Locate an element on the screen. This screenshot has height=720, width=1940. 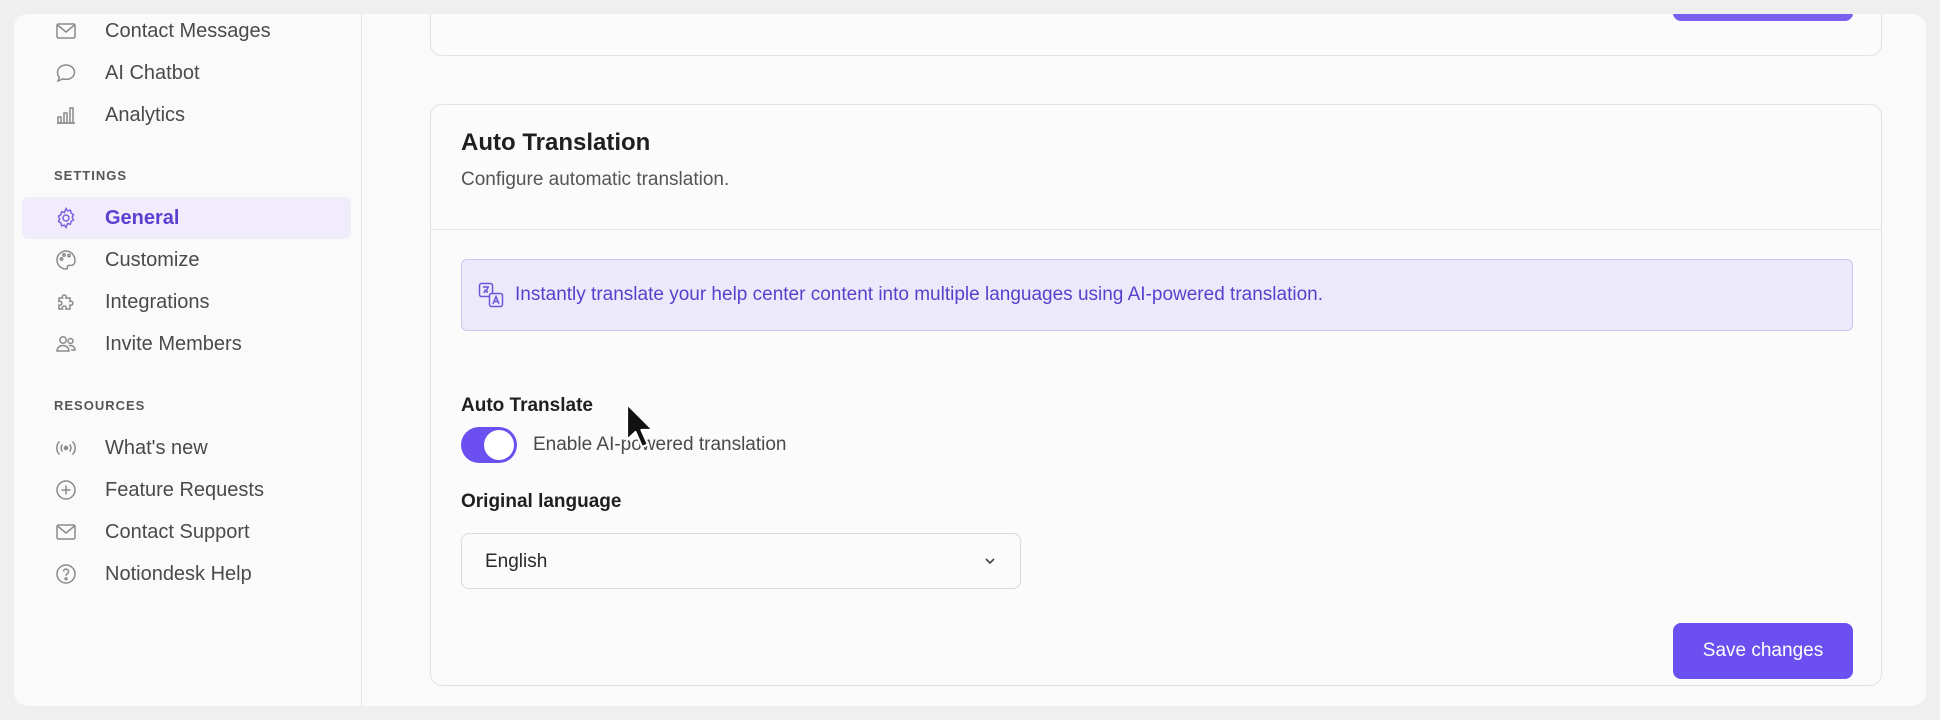
card-subtitle: Configure automatic translation. is located at coordinates (595, 179).